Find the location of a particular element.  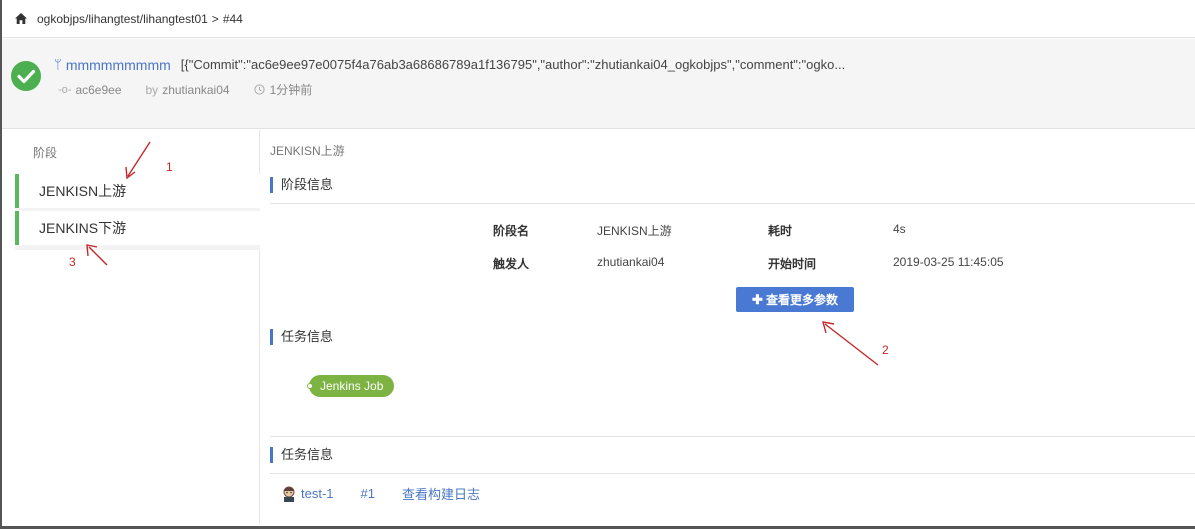

annotation-label-2: 2 is located at coordinates (885, 350).